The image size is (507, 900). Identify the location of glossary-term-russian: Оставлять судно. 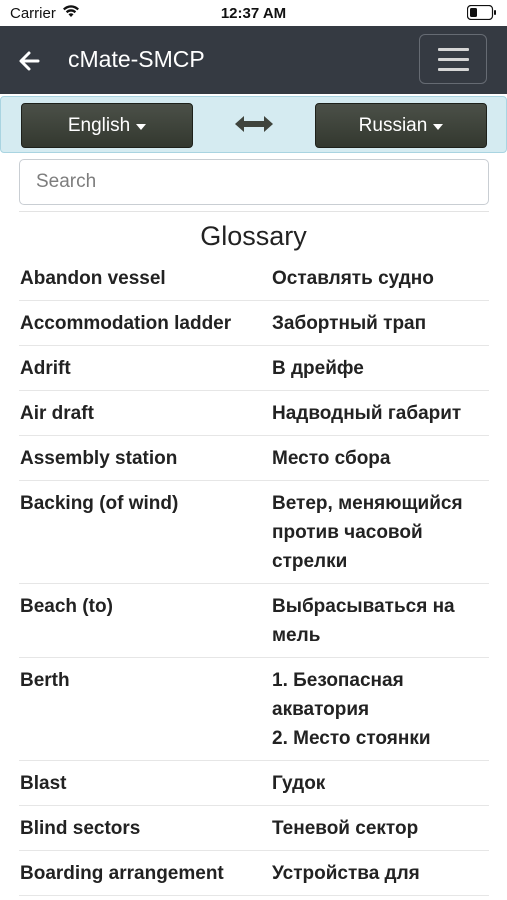
(353, 278).